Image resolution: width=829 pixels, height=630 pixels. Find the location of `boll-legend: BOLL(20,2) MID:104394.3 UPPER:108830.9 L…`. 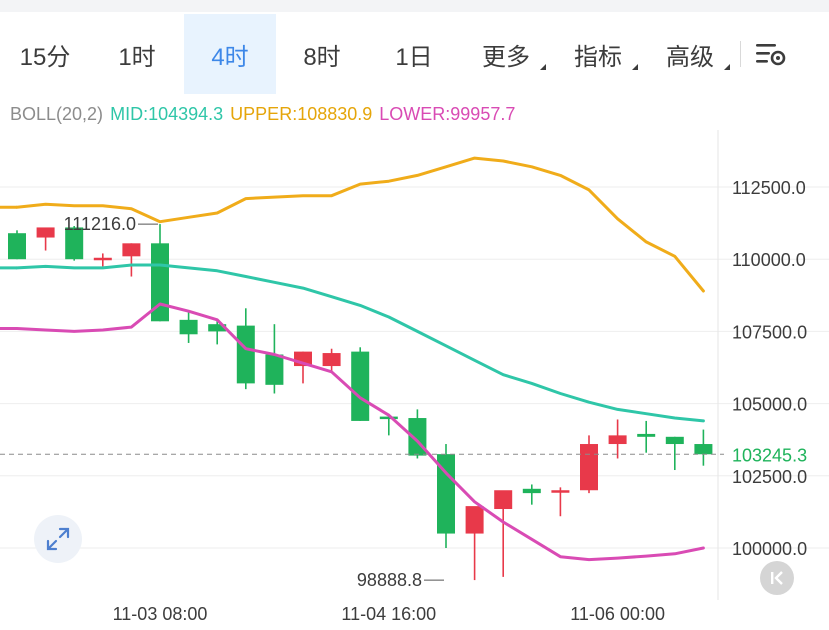

boll-legend: BOLL(20,2) MID:104394.3 UPPER:108830.9 L… is located at coordinates (263, 114).